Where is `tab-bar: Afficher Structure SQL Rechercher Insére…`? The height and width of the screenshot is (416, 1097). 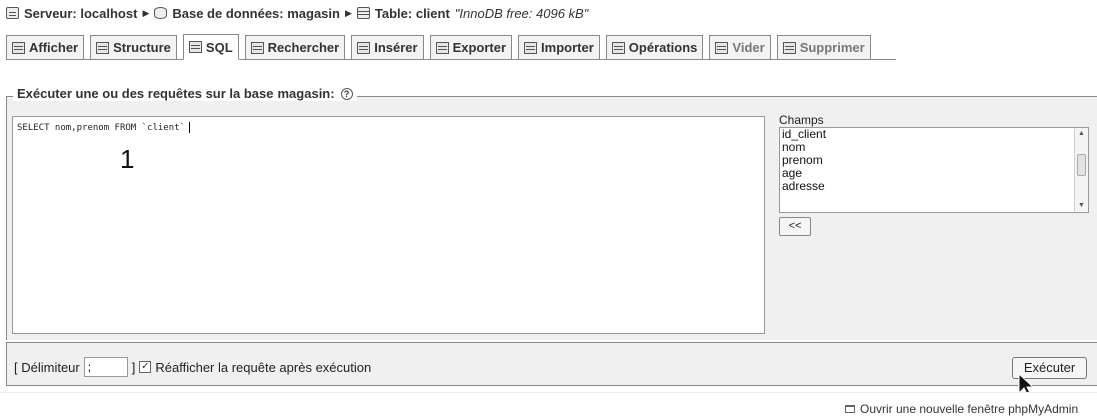 tab-bar: Afficher Structure SQL Rechercher Insére… is located at coordinates (451, 47).